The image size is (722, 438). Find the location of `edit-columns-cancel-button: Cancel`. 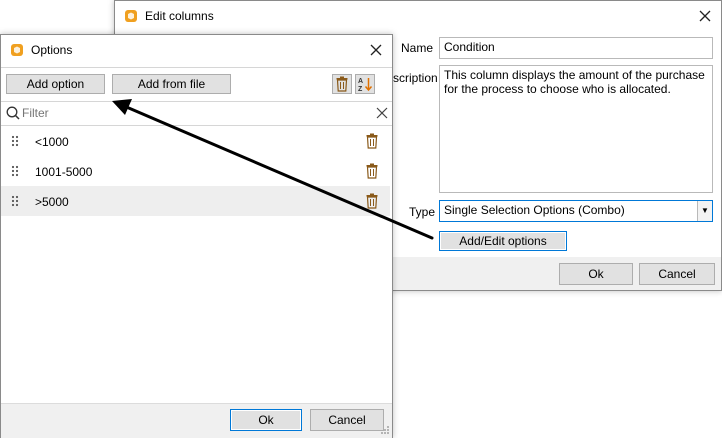

edit-columns-cancel-button: Cancel is located at coordinates (677, 274).